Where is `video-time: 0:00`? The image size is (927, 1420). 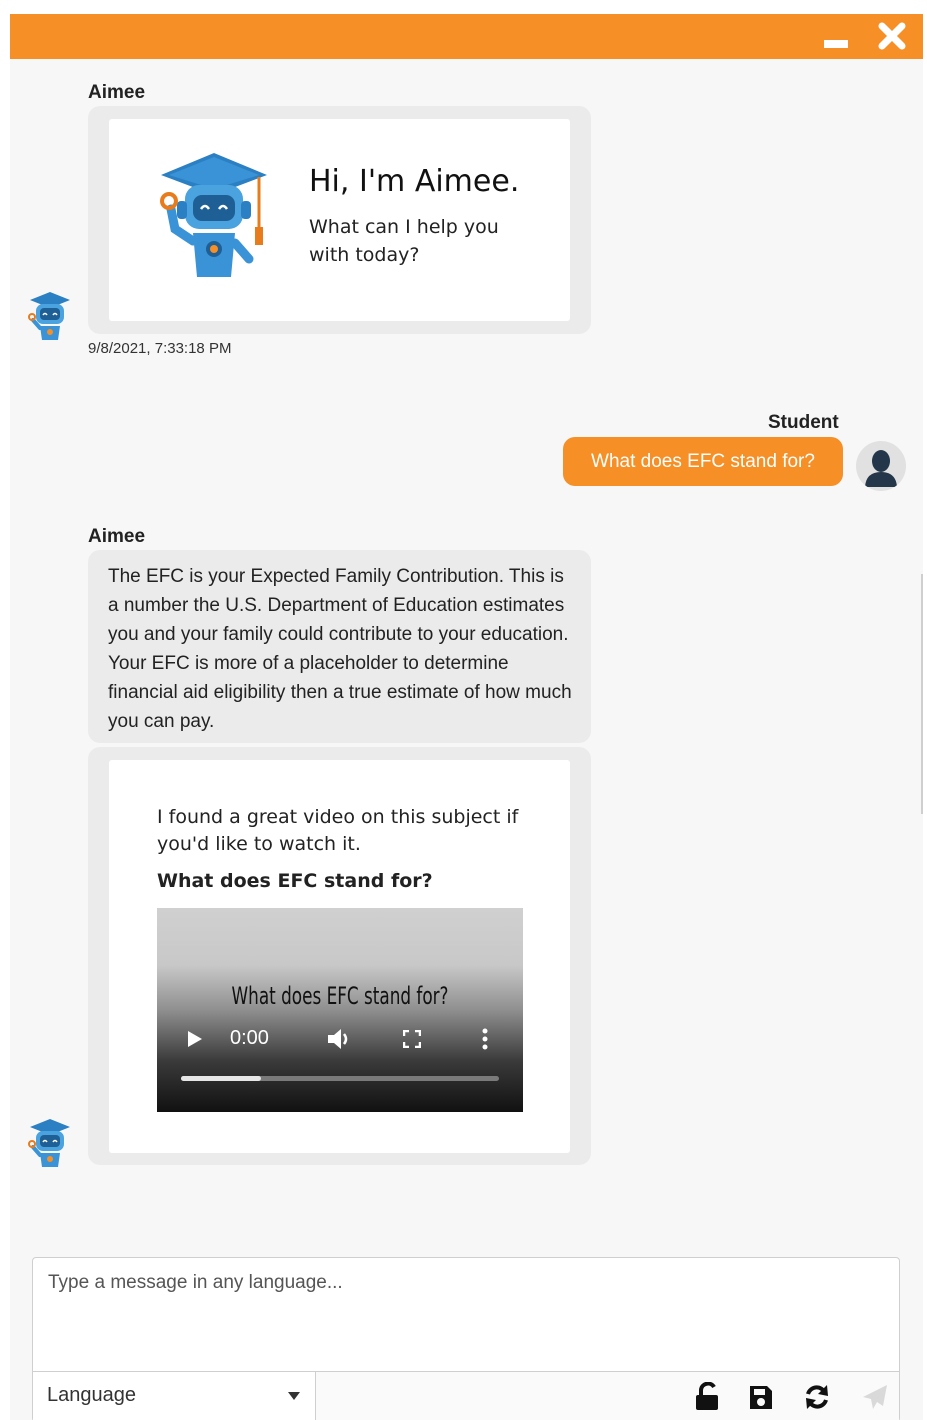 video-time: 0:00 is located at coordinates (249, 1038).